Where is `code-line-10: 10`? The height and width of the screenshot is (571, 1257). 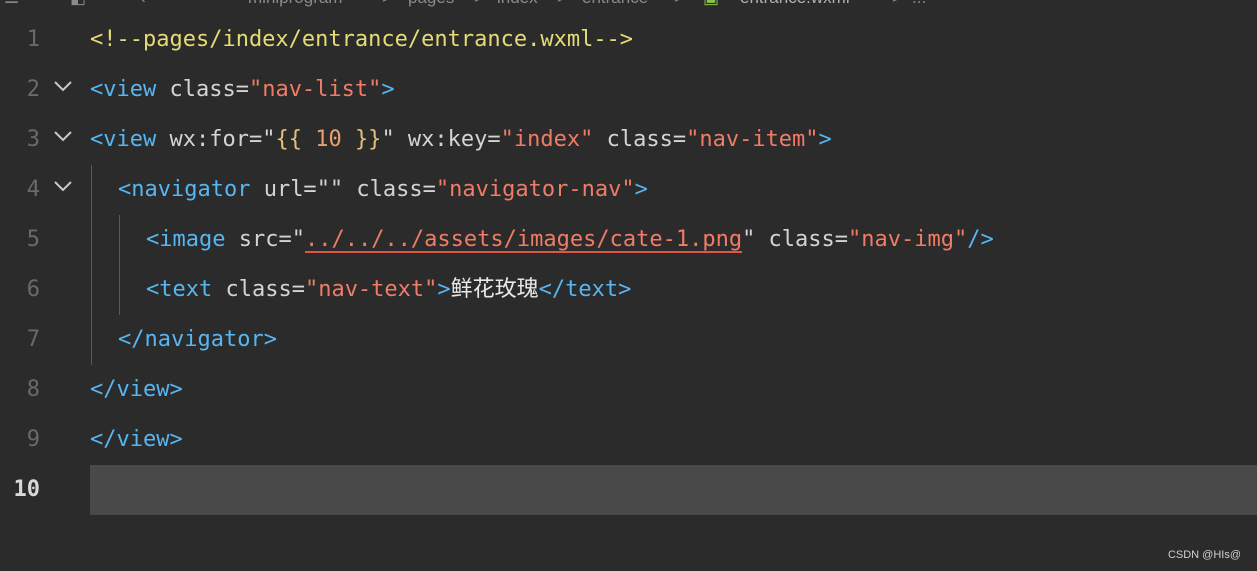
code-line-10: 10 is located at coordinates (628, 490).